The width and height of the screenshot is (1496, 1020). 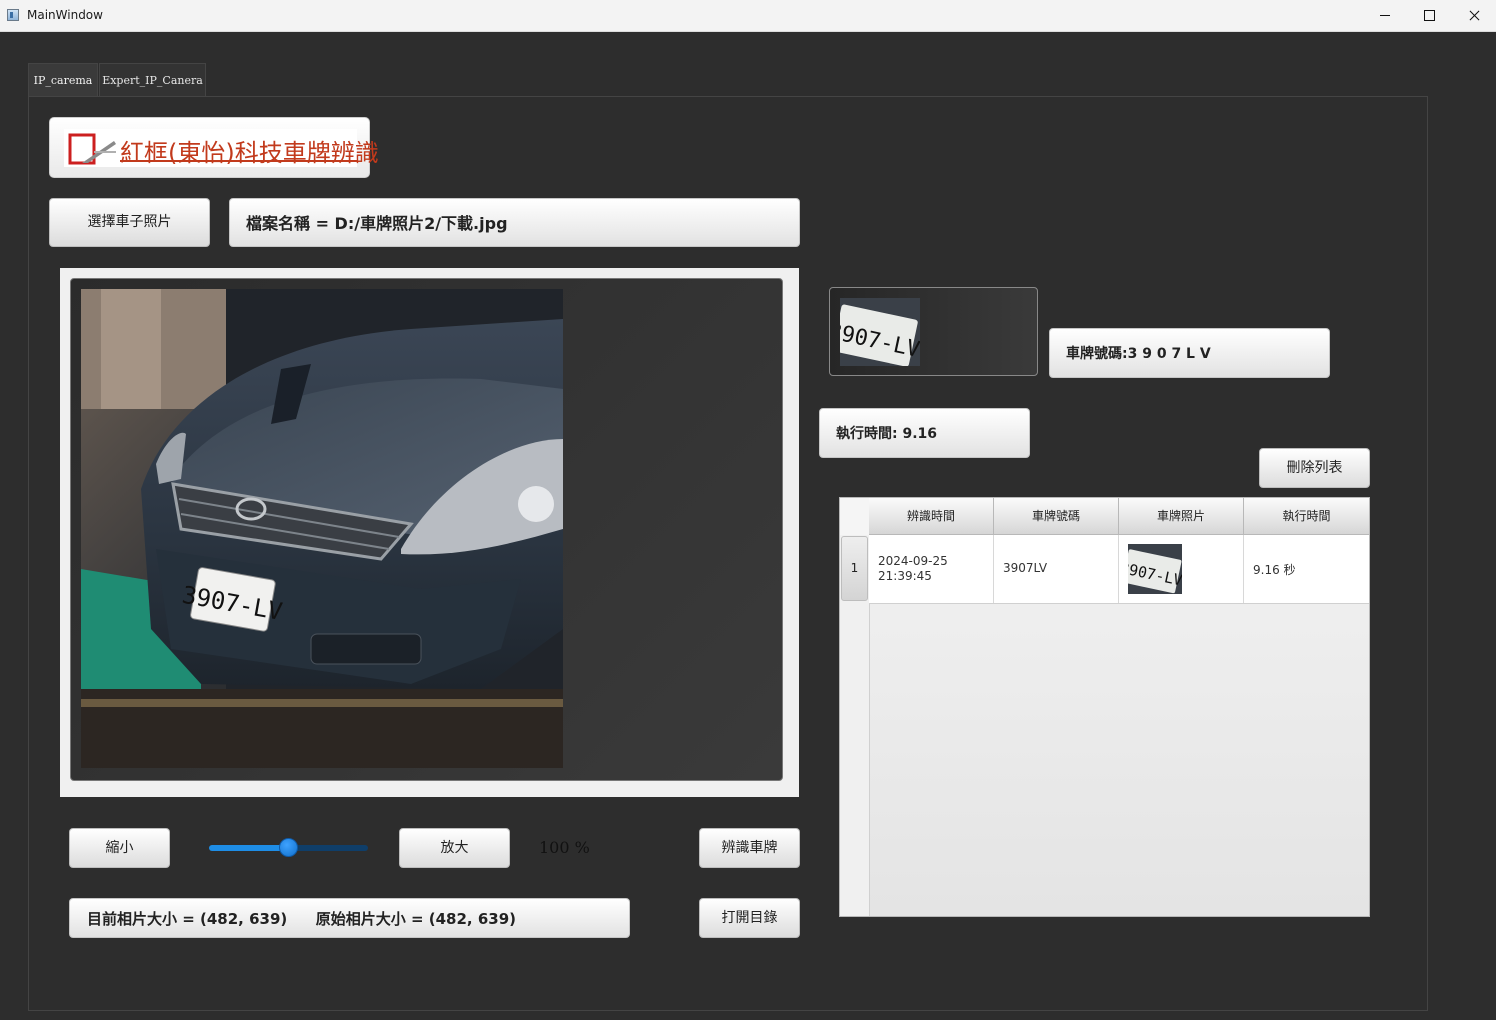 What do you see at coordinates (880, 332) in the screenshot?
I see `plate-crop-image: 3907-LV` at bounding box center [880, 332].